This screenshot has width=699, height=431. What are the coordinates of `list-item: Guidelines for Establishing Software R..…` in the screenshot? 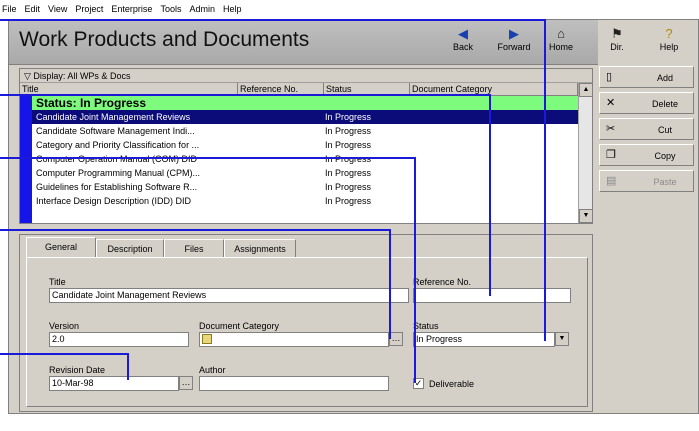 It's located at (305, 187).